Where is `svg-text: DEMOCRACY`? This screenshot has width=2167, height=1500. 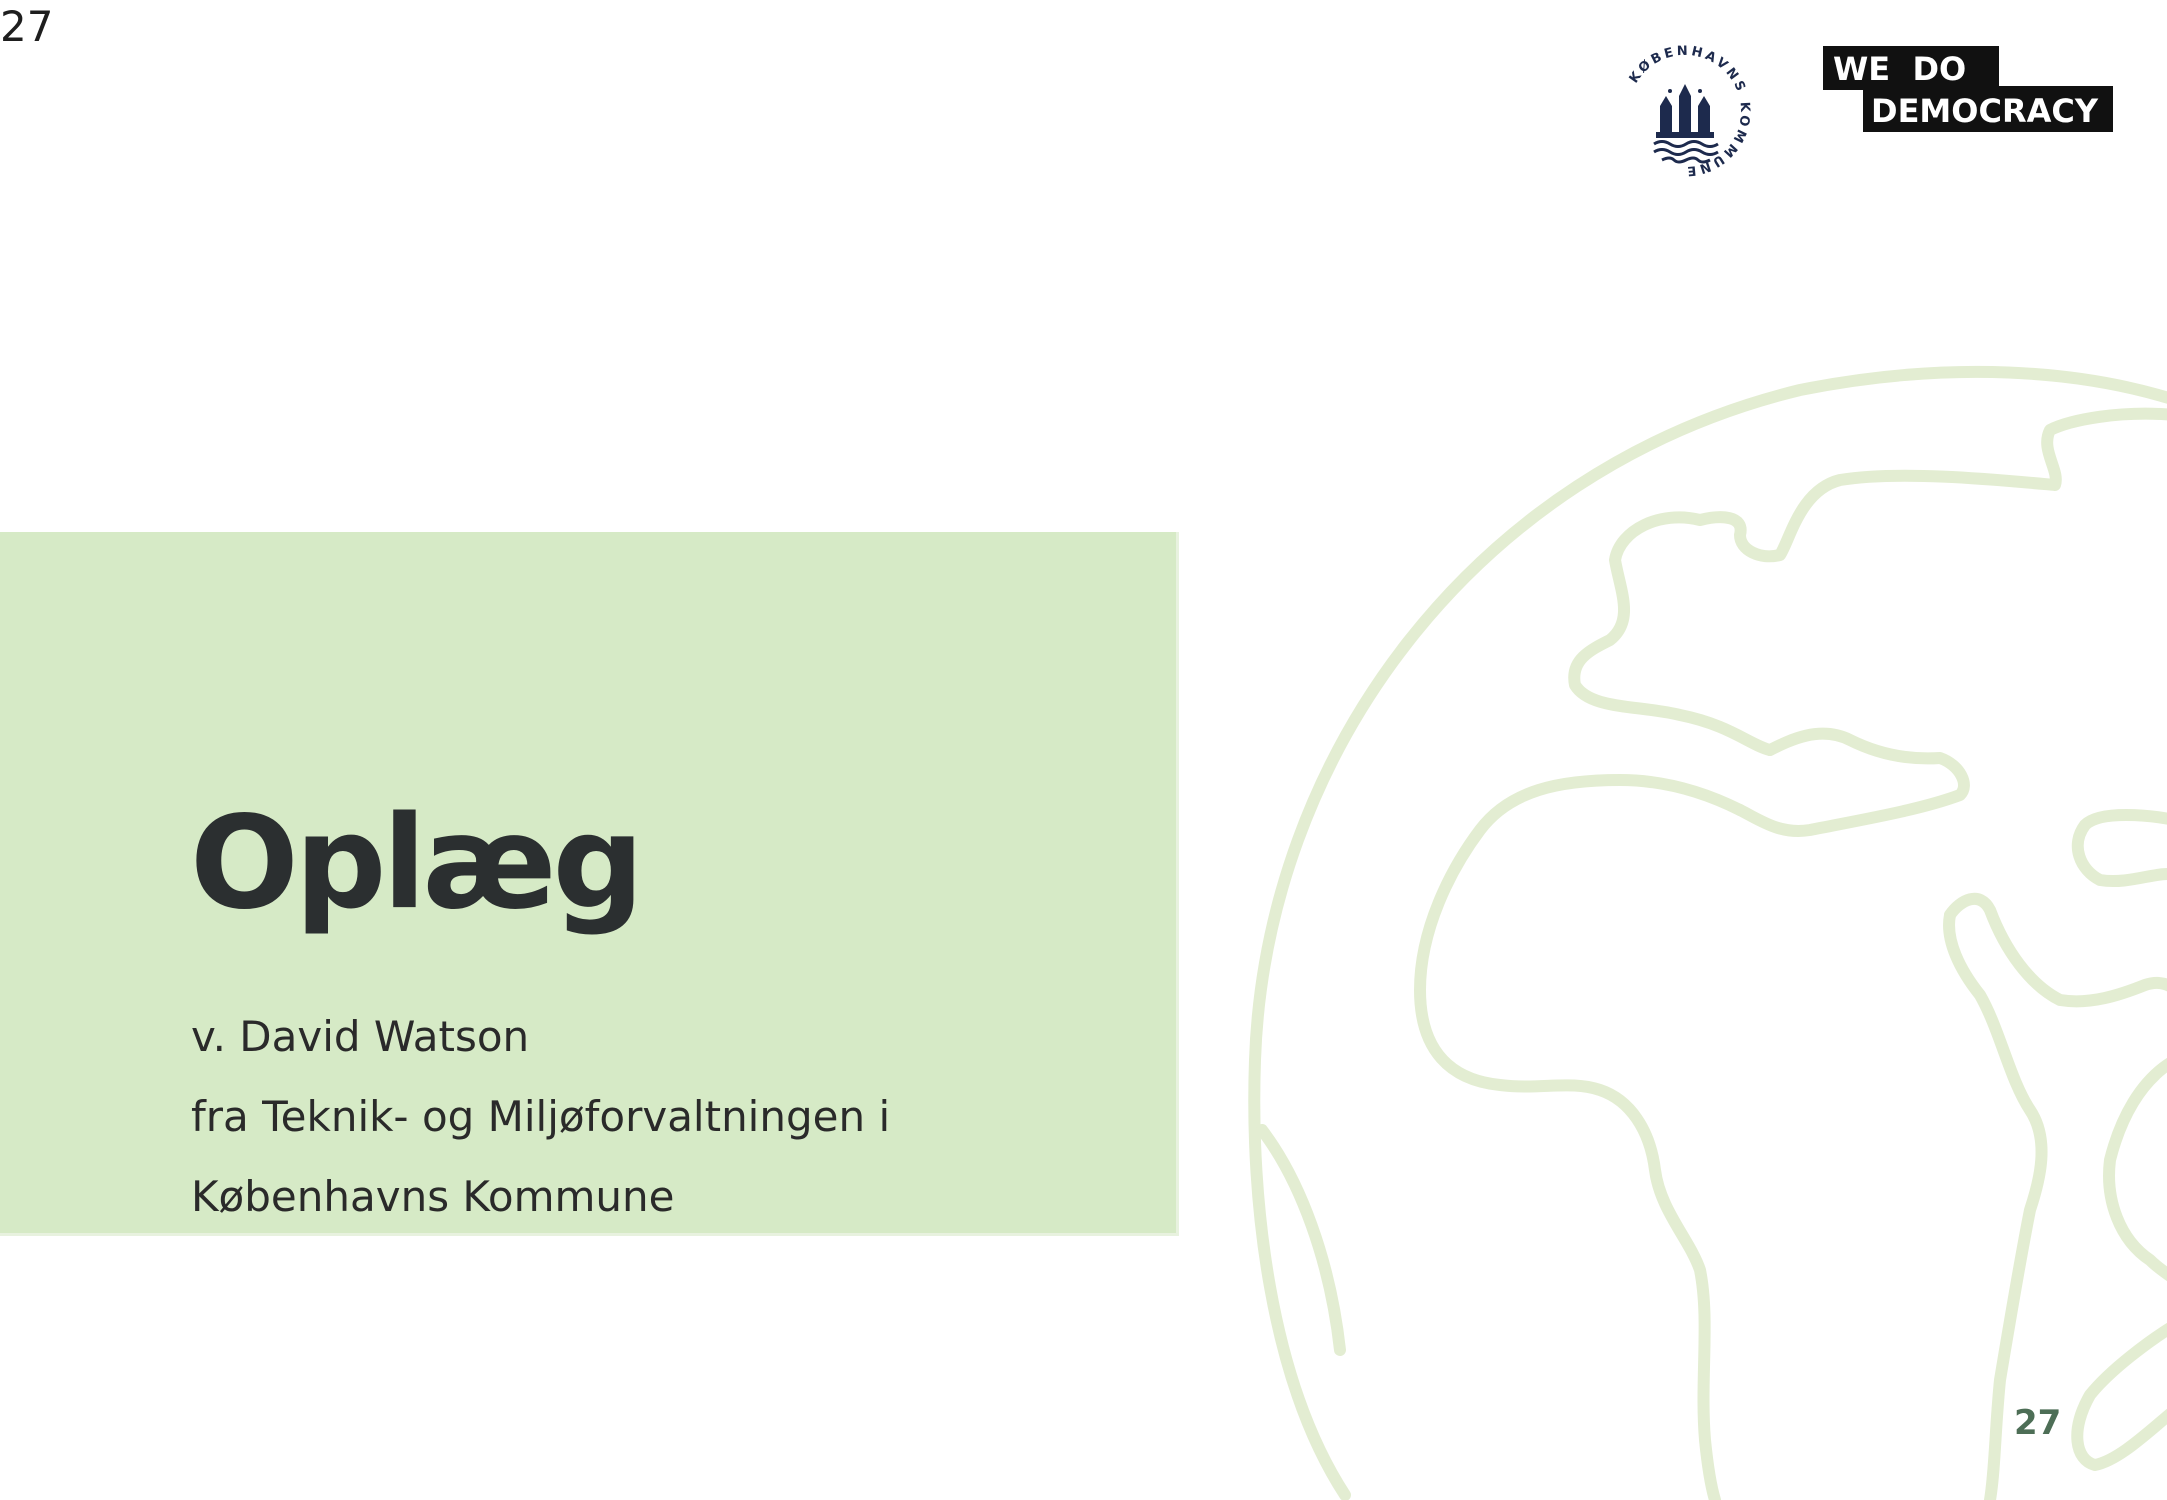 svg-text: DEMOCRACY is located at coordinates (1985, 111).